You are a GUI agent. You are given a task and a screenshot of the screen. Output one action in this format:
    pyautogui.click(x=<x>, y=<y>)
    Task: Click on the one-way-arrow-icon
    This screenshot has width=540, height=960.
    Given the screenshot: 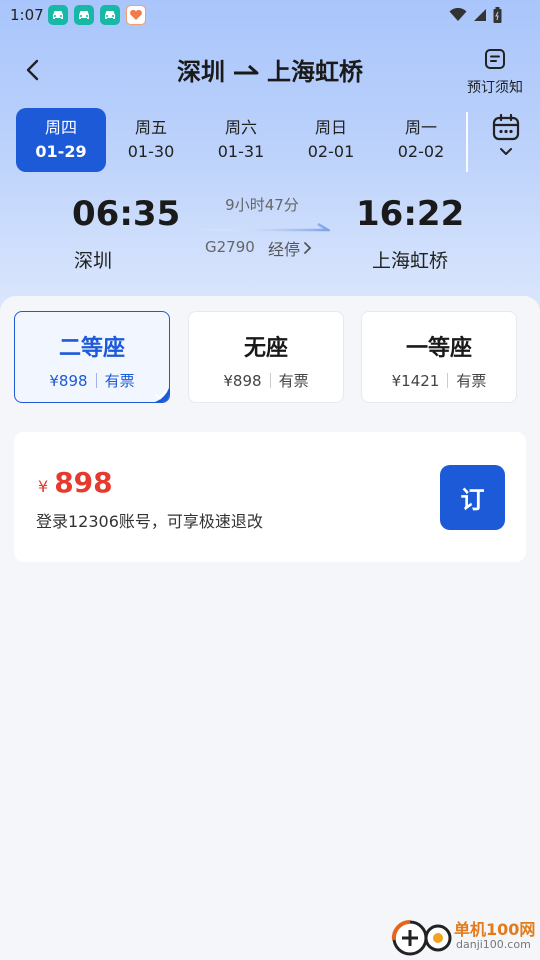 What is the action you would take?
    pyautogui.click(x=246, y=69)
    